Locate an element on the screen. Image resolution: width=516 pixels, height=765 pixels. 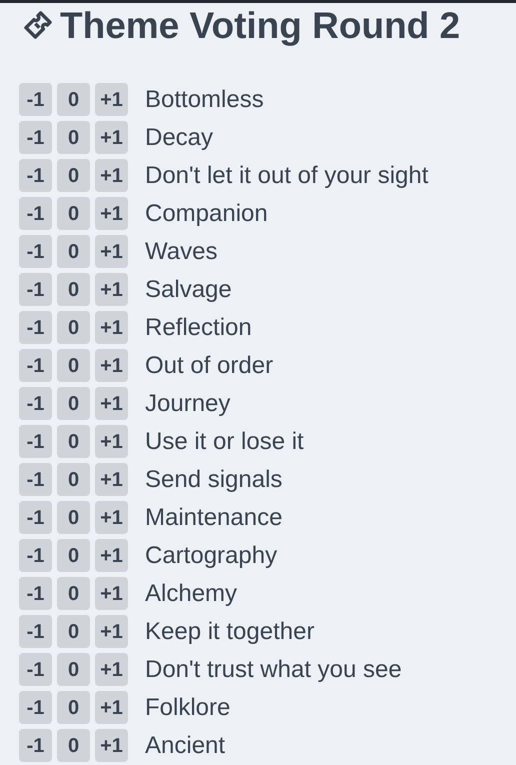
theme-name: Keep it together is located at coordinates (229, 631).